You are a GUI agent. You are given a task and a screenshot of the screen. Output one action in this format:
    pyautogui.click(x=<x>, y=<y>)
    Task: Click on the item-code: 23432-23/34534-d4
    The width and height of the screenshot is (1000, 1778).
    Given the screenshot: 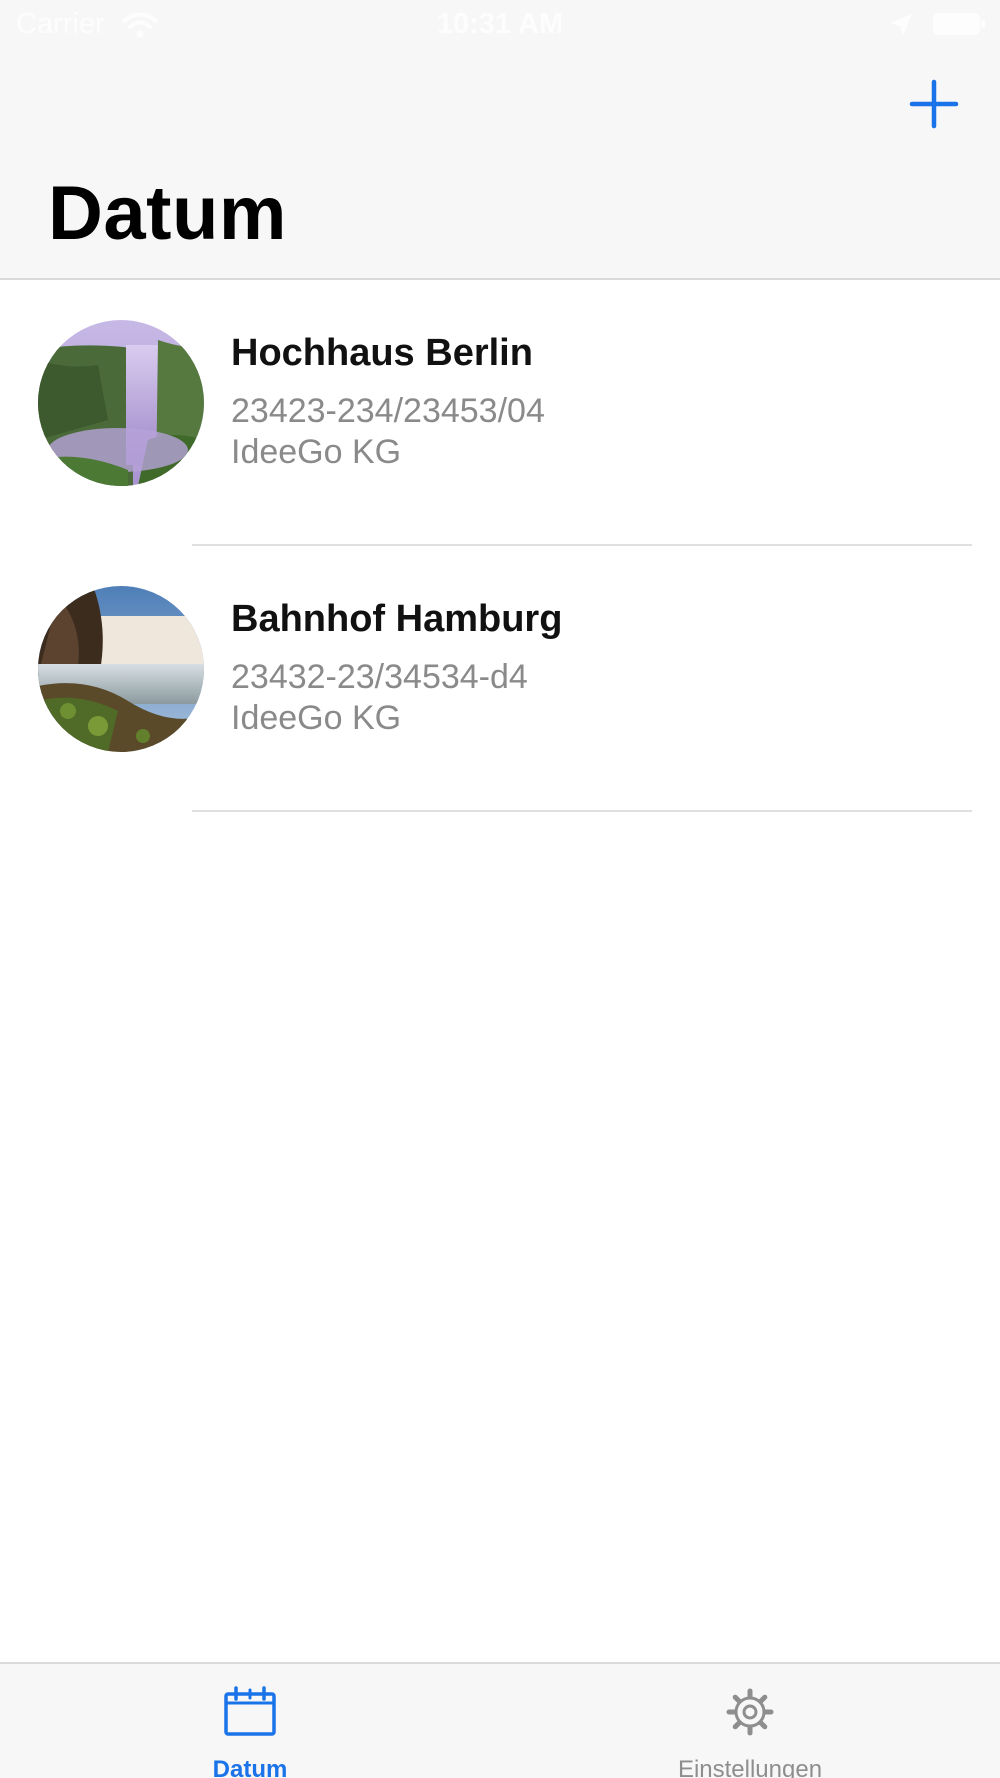 What is the action you would take?
    pyautogui.click(x=379, y=677)
    